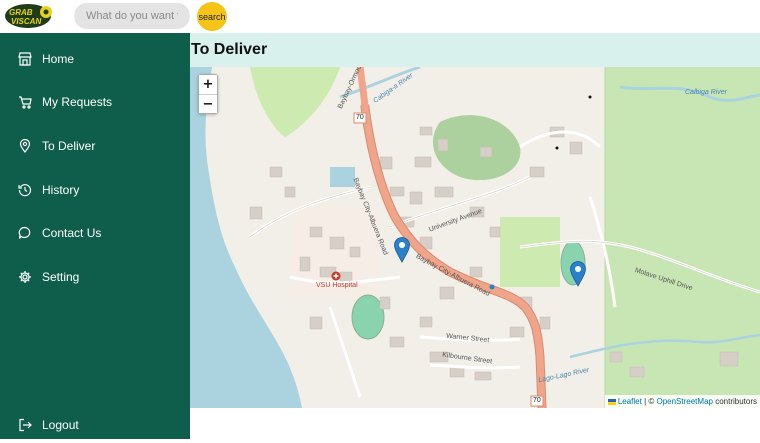 This screenshot has height=443, width=760. What do you see at coordinates (578, 274) in the screenshot?
I see `destination-marker-pin` at bounding box center [578, 274].